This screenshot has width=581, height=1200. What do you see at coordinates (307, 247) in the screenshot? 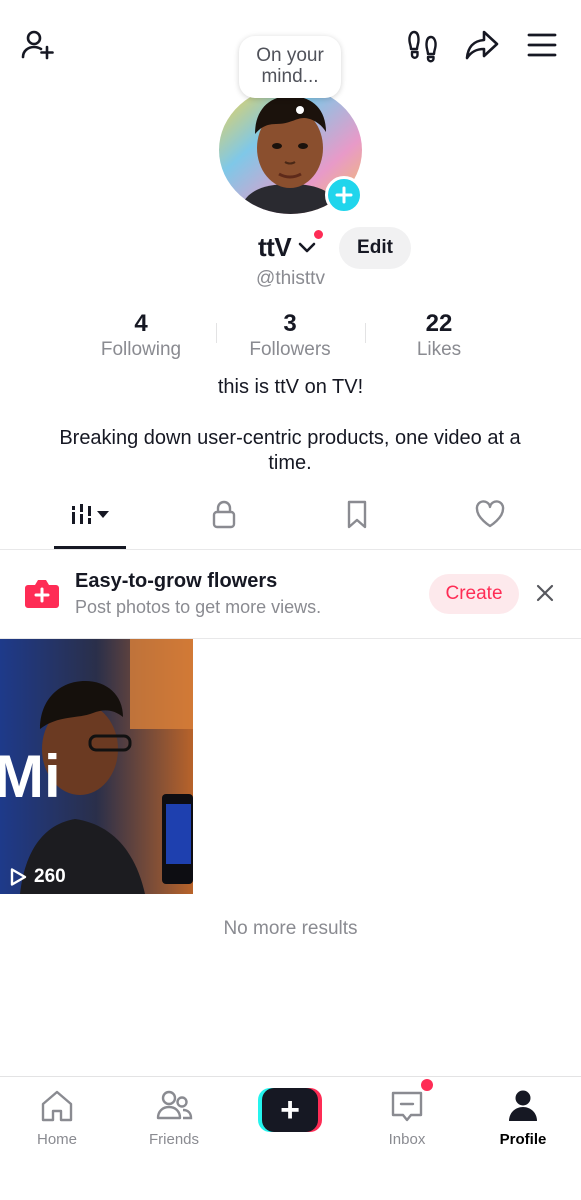
I see `chevron-down-icon` at bounding box center [307, 247].